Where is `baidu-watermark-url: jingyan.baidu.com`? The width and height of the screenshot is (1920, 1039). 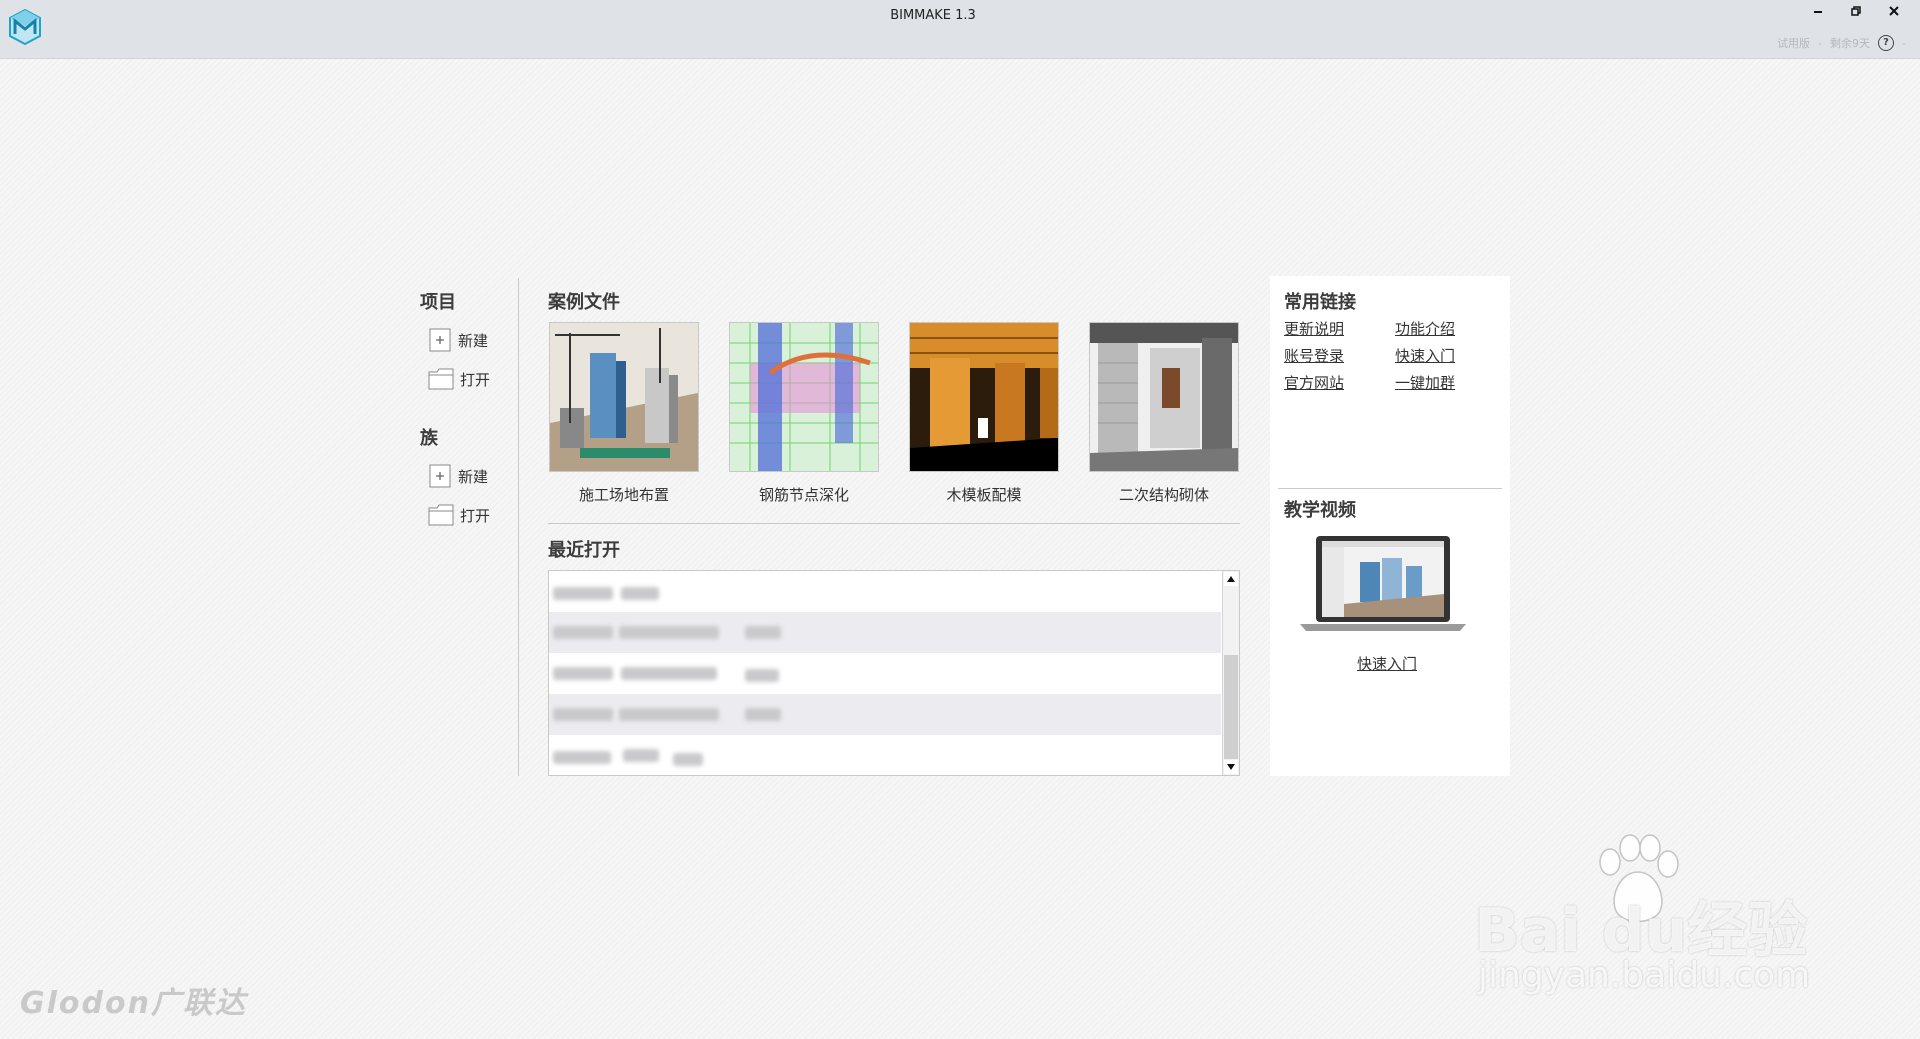
baidu-watermark-url: jingyan.baidu.com is located at coordinates (1644, 975).